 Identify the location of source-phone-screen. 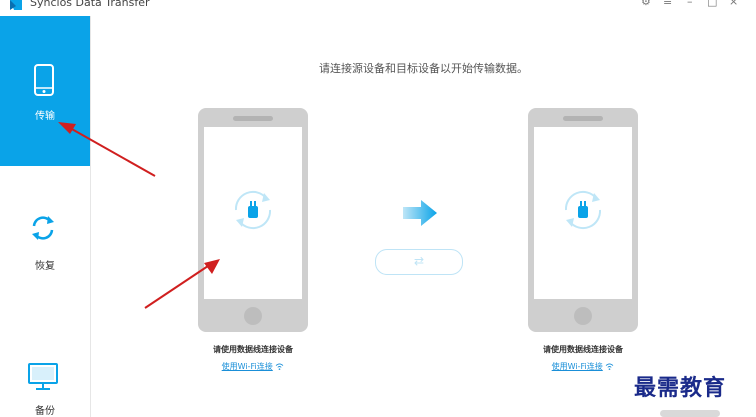
(253, 213).